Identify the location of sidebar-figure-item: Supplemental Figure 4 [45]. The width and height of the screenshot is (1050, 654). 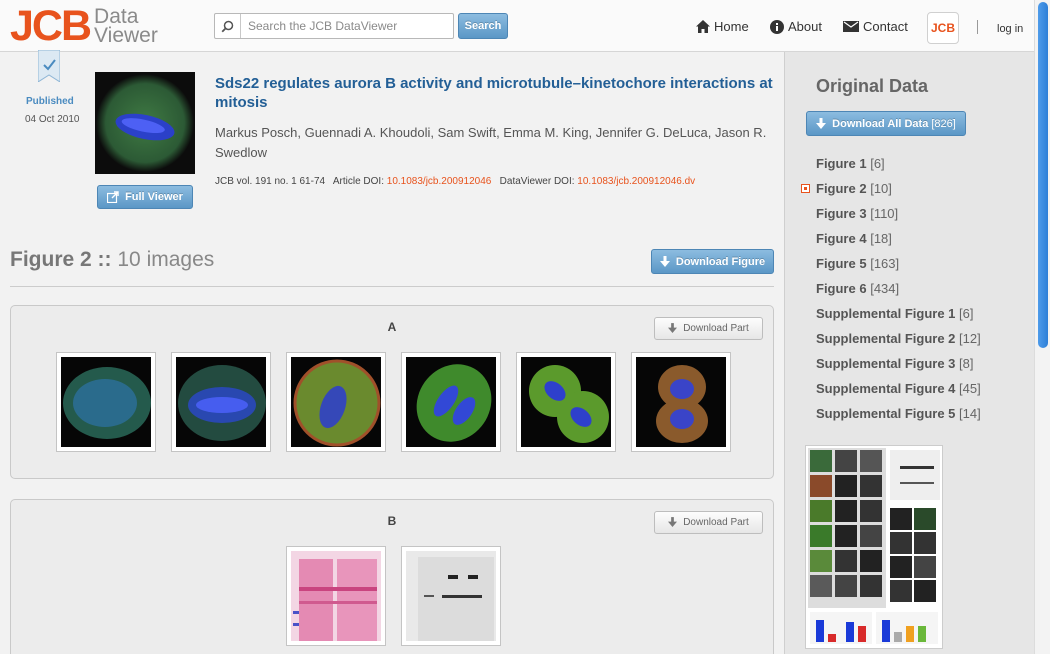
(898, 388).